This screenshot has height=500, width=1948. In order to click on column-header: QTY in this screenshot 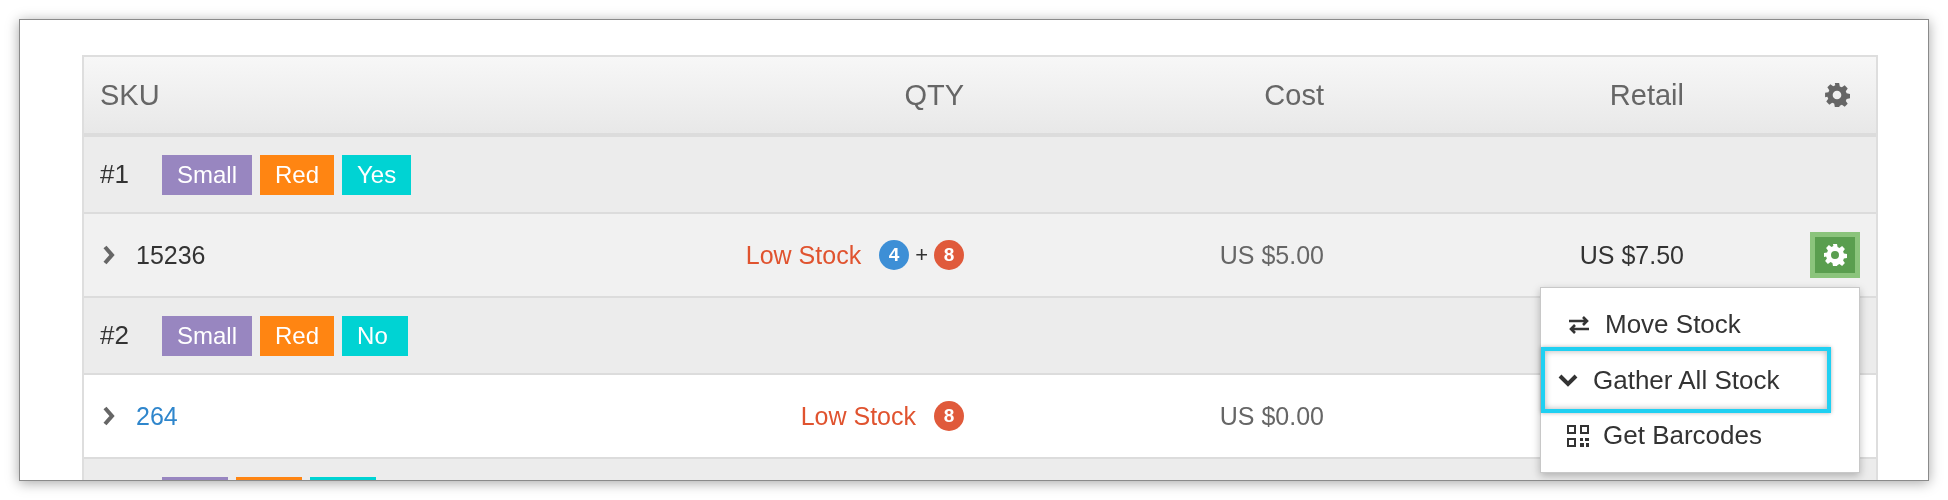, I will do `click(934, 95)`.